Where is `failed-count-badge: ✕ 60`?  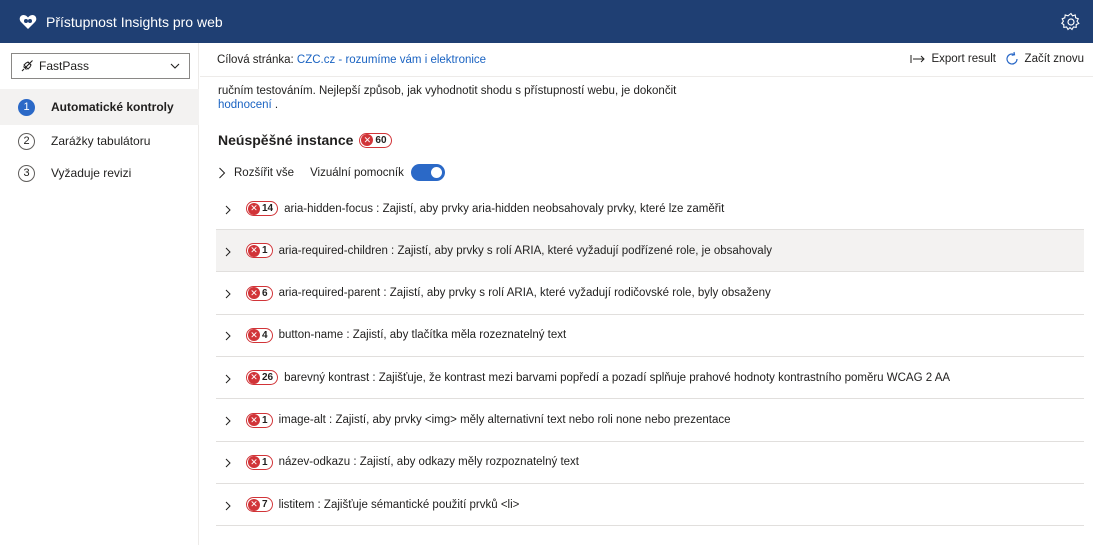 failed-count-badge: ✕ 60 is located at coordinates (375, 140).